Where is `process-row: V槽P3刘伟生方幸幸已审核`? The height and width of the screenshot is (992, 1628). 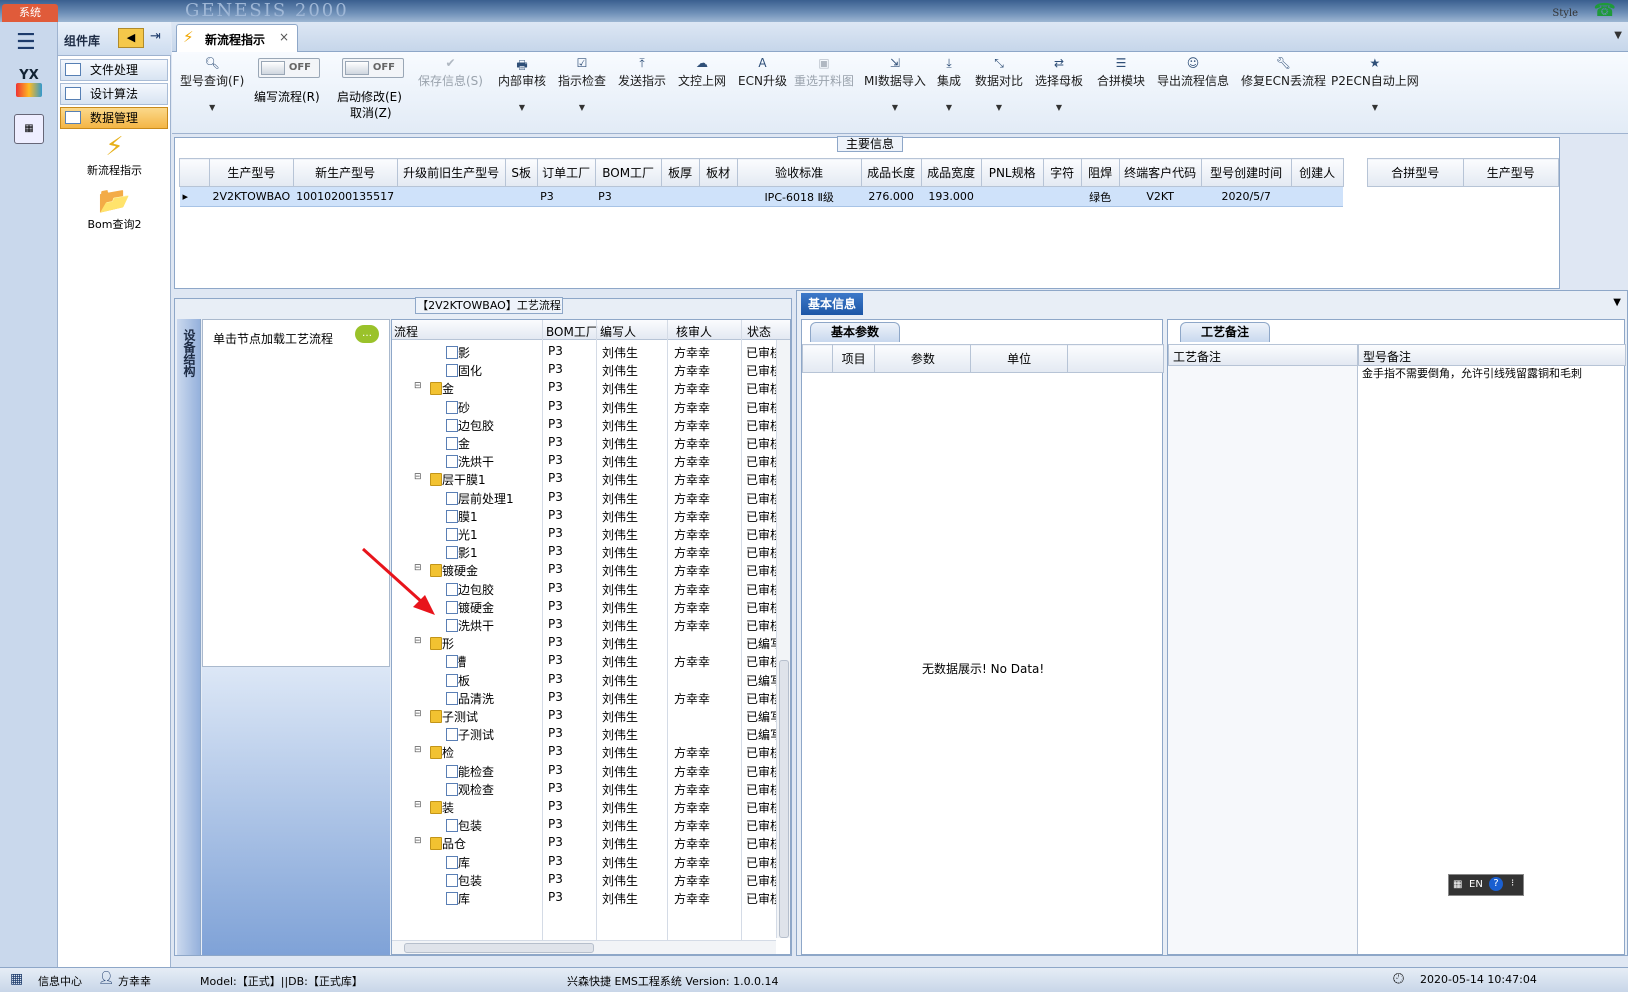 process-row: V槽P3刘伟生方幸幸已审核 is located at coordinates (587, 660).